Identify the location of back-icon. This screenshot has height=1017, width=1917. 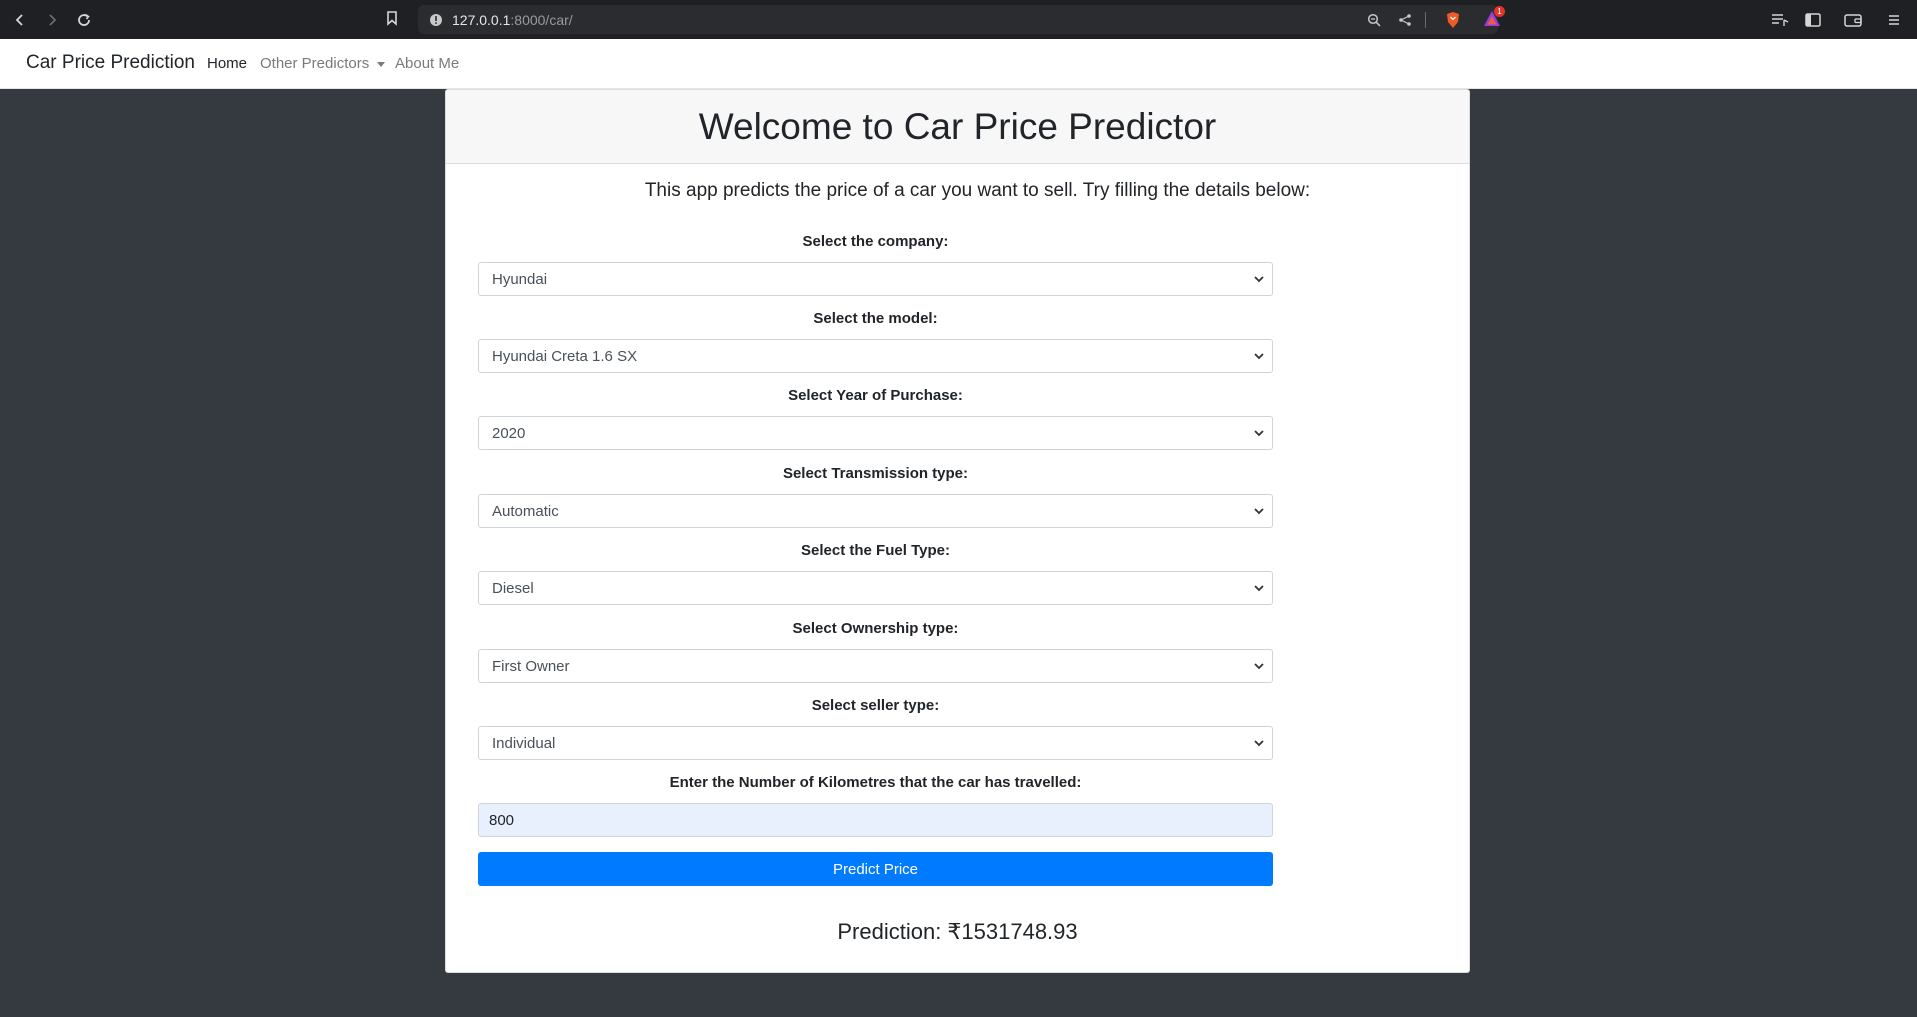
(20, 20).